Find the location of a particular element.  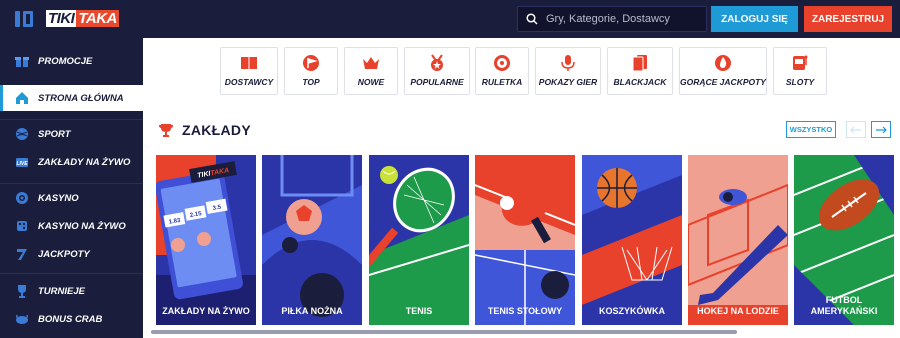

sport-card-basketball: KOSZYKÓWKA is located at coordinates (632, 240).